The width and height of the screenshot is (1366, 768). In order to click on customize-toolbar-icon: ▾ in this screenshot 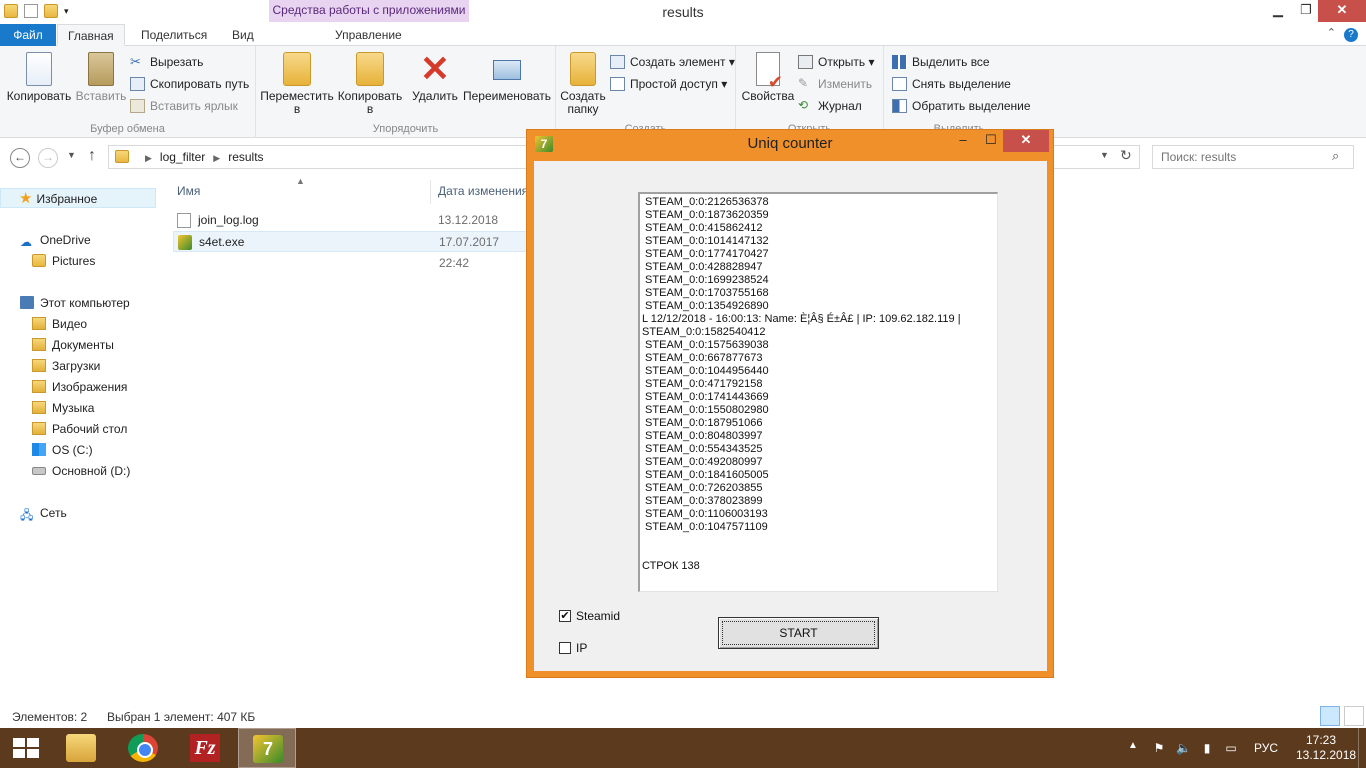, I will do `click(71, 11)`.